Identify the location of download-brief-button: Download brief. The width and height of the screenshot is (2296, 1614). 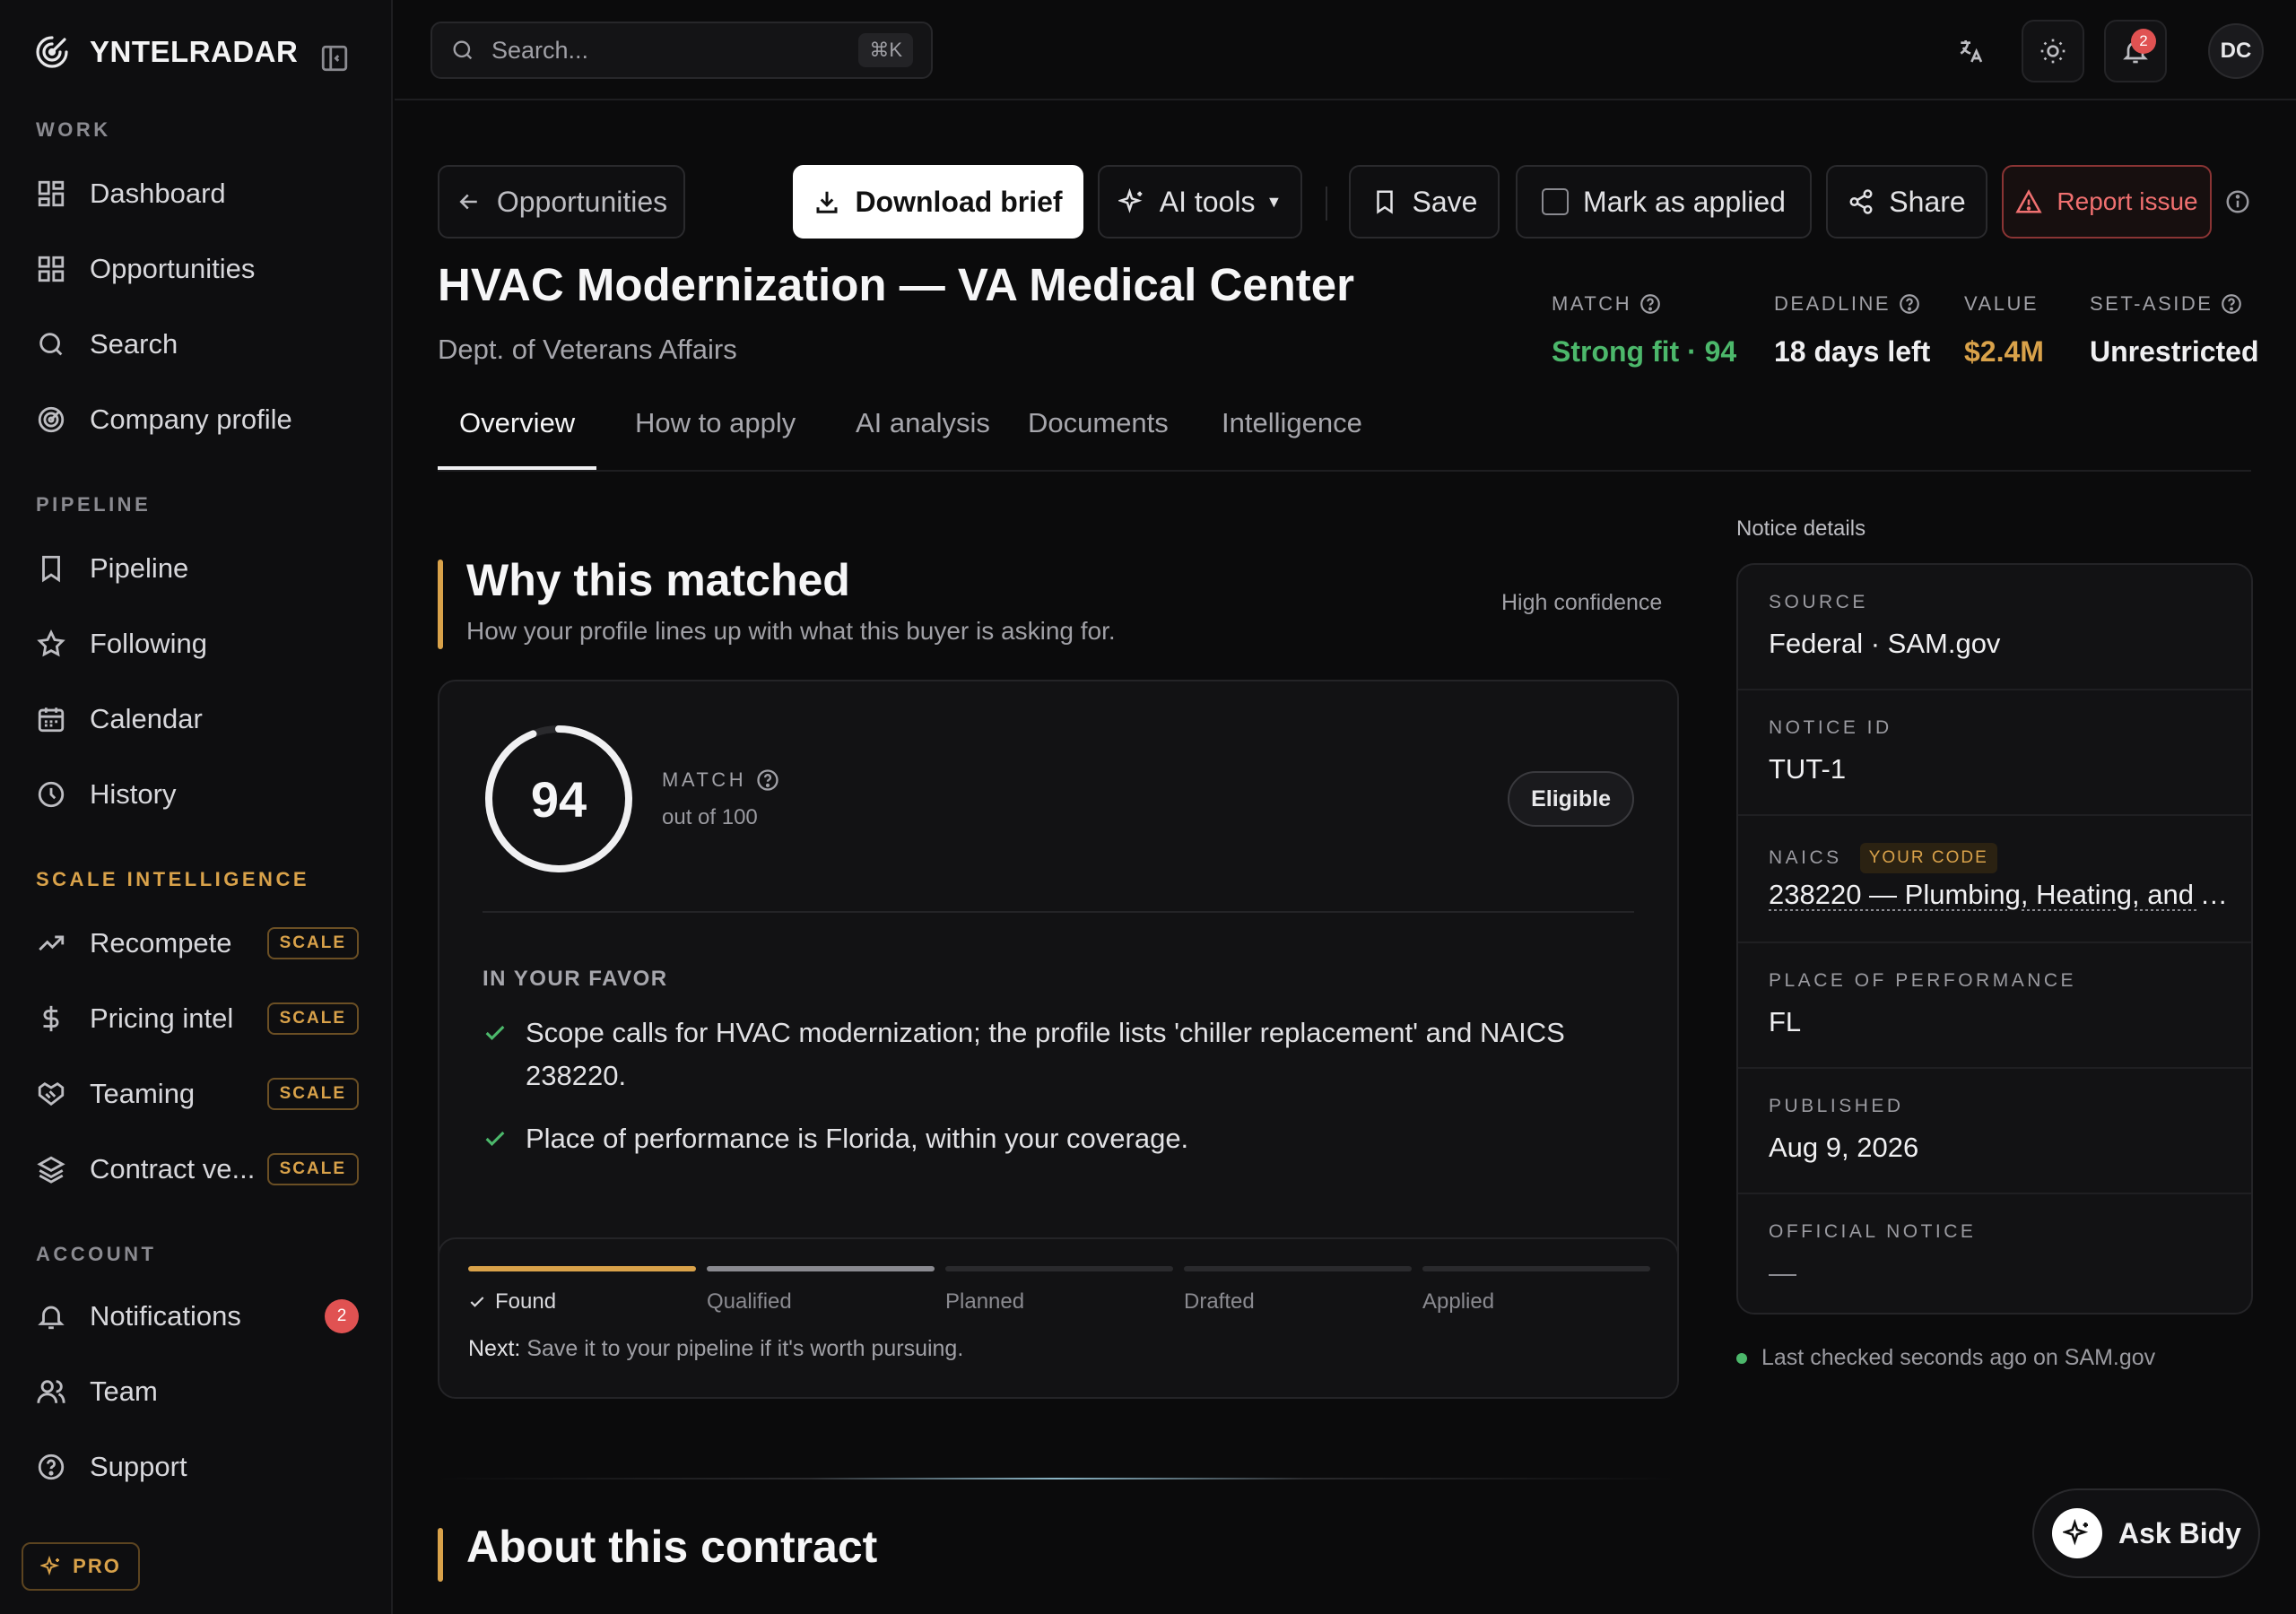
(938, 202).